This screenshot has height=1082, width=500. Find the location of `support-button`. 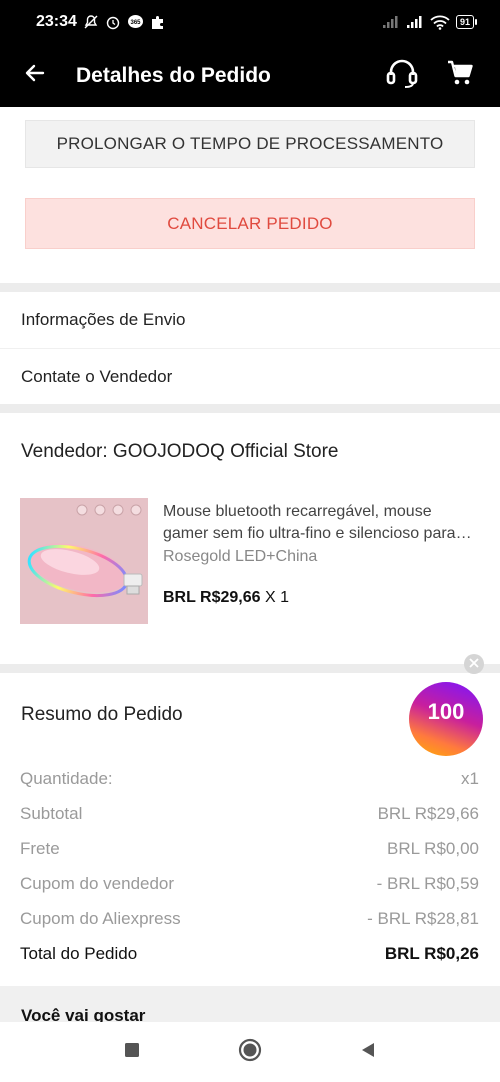

support-button is located at coordinates (402, 76).